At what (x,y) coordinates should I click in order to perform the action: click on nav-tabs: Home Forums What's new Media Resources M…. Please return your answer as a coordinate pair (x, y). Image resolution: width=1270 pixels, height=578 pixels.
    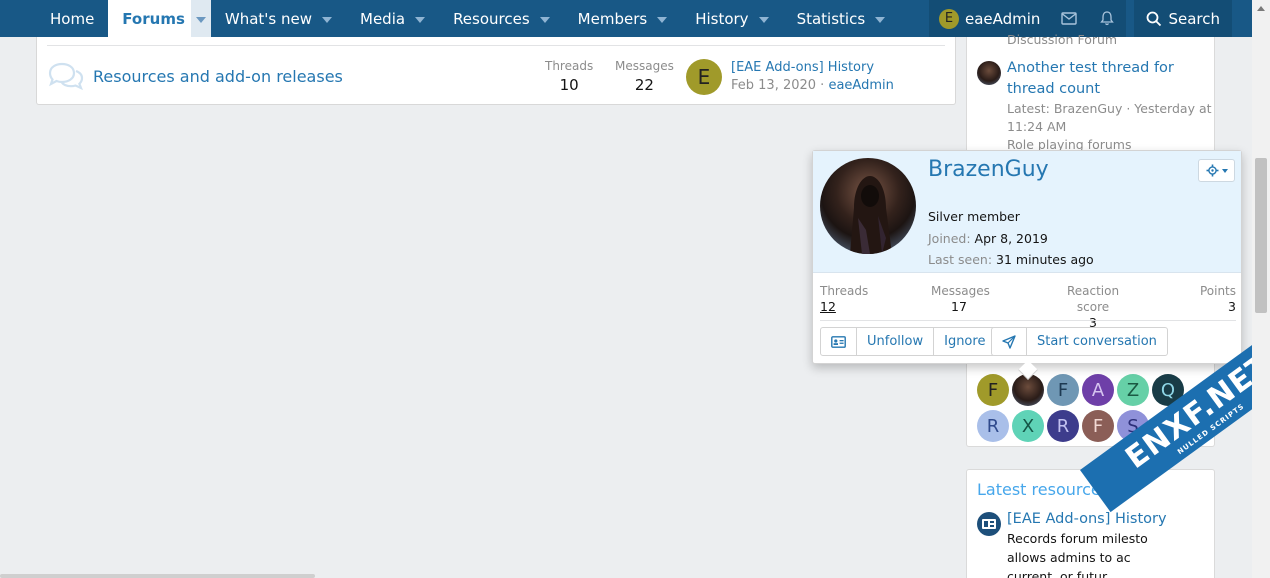
    Looking at the image, I should click on (467, 18).